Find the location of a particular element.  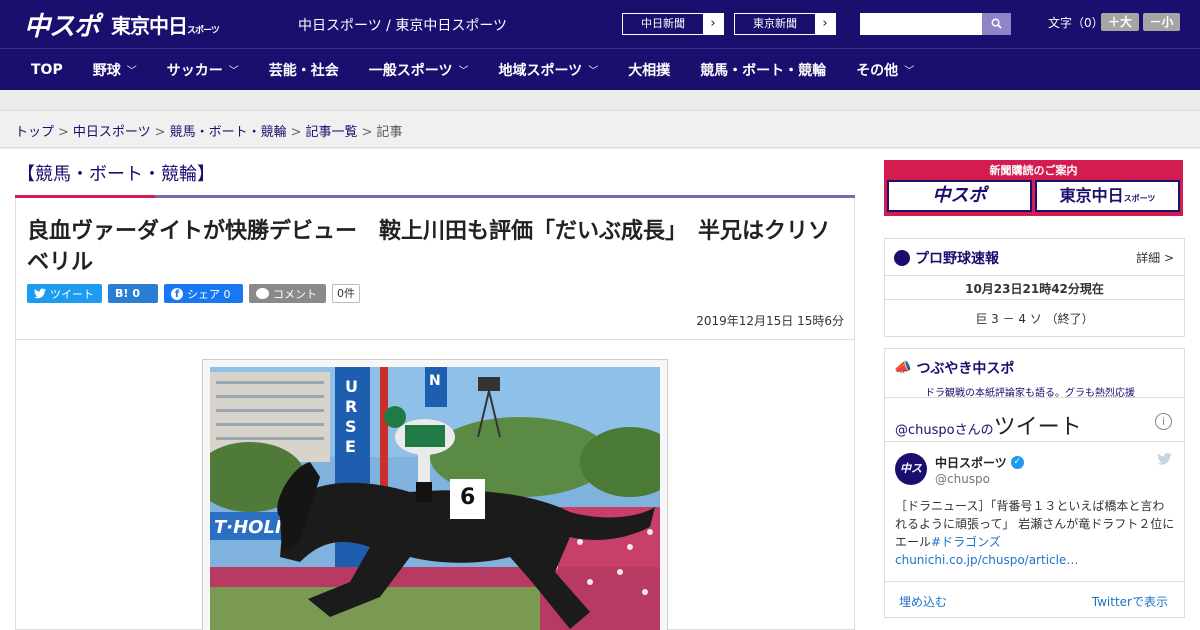

nav-item-other: その他 ﹀ is located at coordinates (885, 70).